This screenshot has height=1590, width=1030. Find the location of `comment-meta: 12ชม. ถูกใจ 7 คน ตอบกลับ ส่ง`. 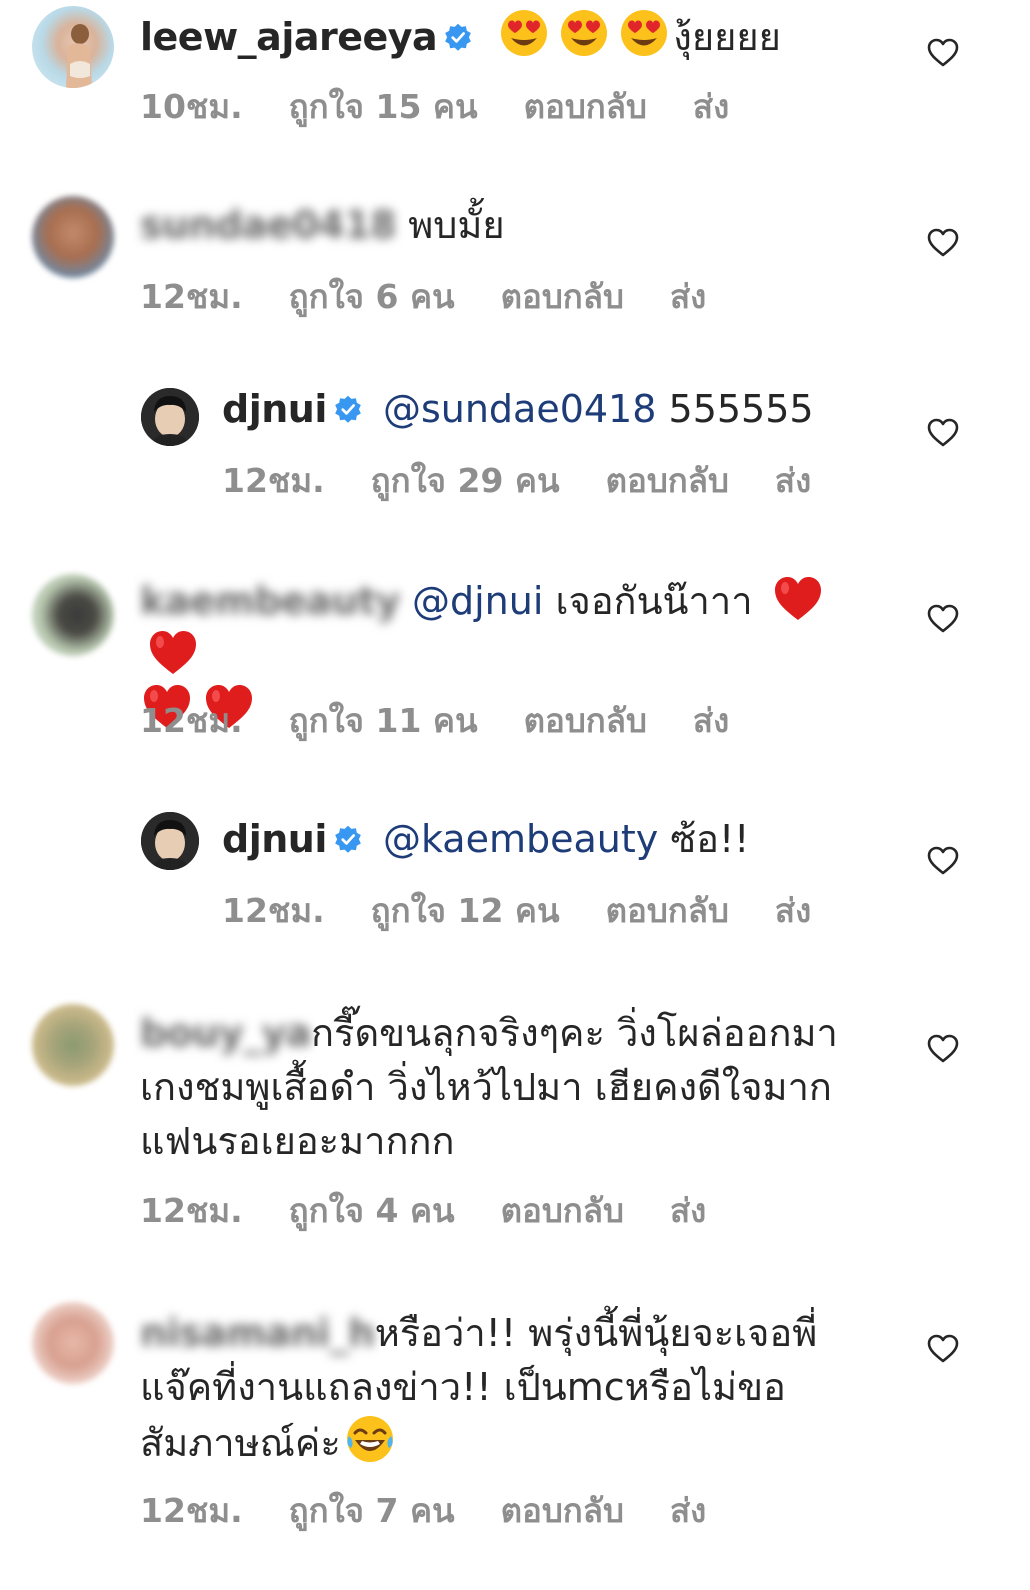

comment-meta: 12ชม. ถูกใจ 7 คน ตอบกลับ ส่ง is located at coordinates (446, 1510).